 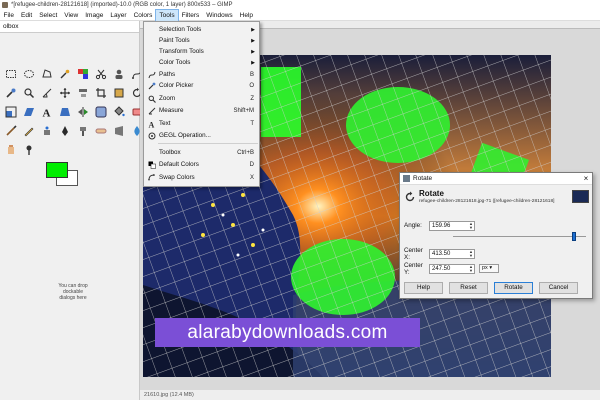 What do you see at coordinates (119, 111) in the screenshot?
I see `bucket-fill-icon` at bounding box center [119, 111].